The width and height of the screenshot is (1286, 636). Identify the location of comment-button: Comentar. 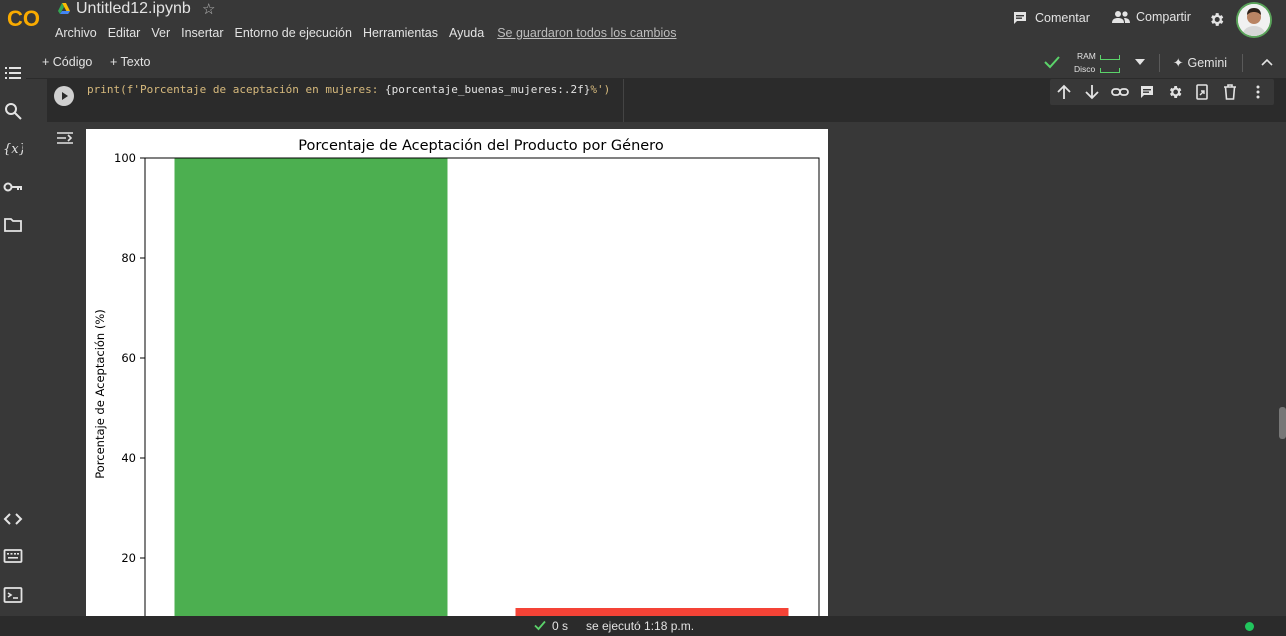
(1051, 18).